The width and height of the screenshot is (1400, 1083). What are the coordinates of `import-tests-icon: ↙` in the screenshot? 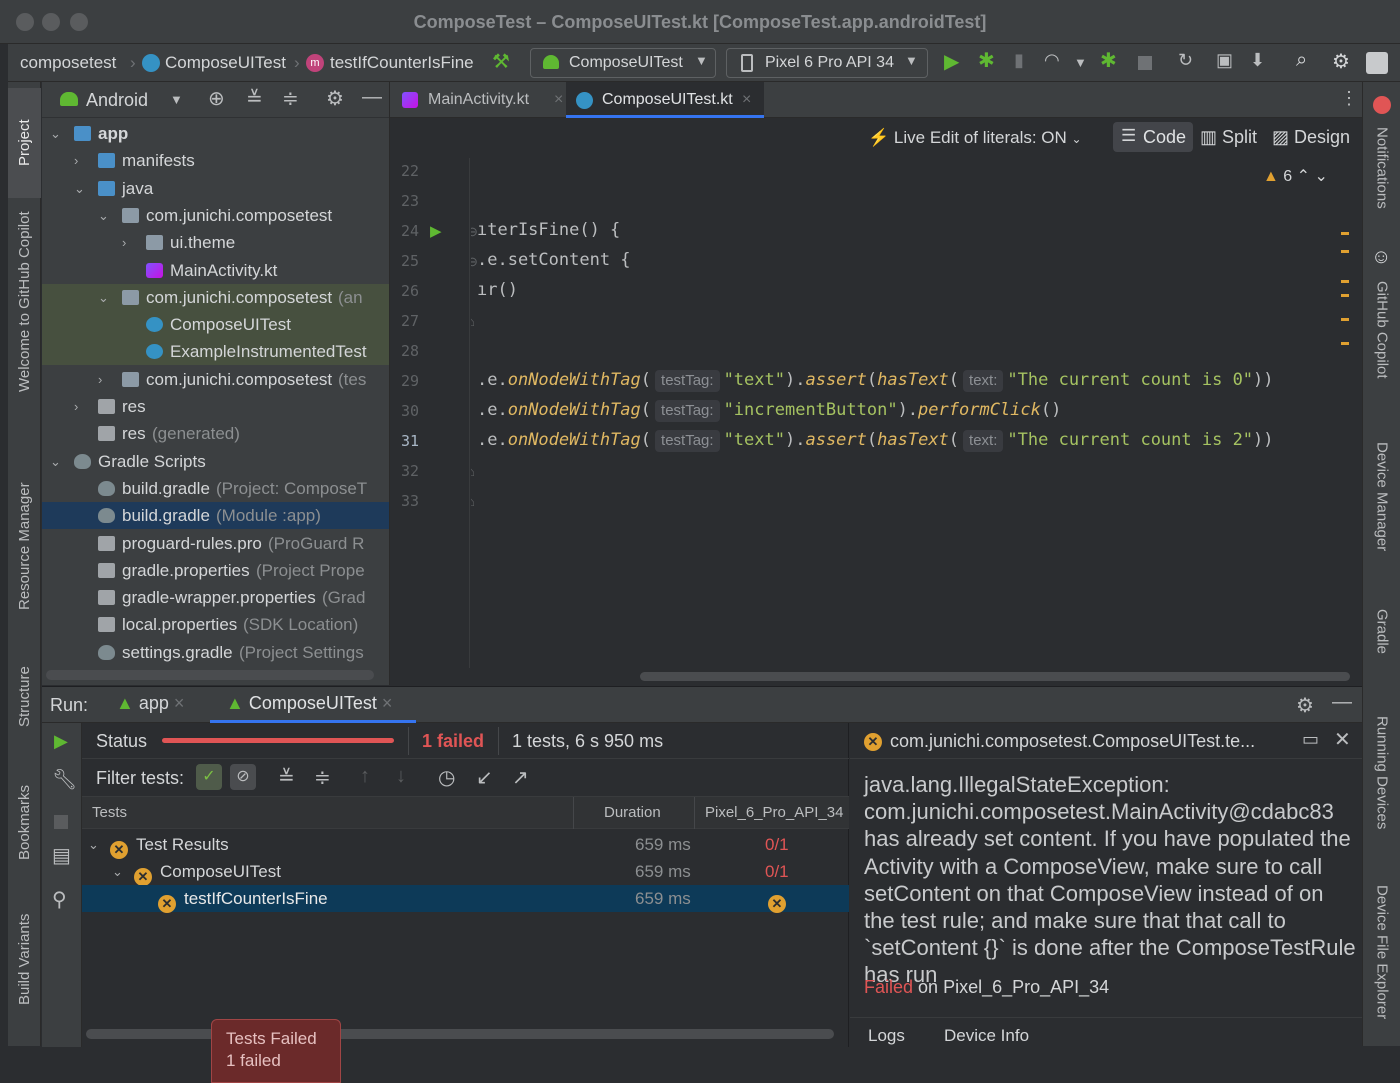 It's located at (484, 777).